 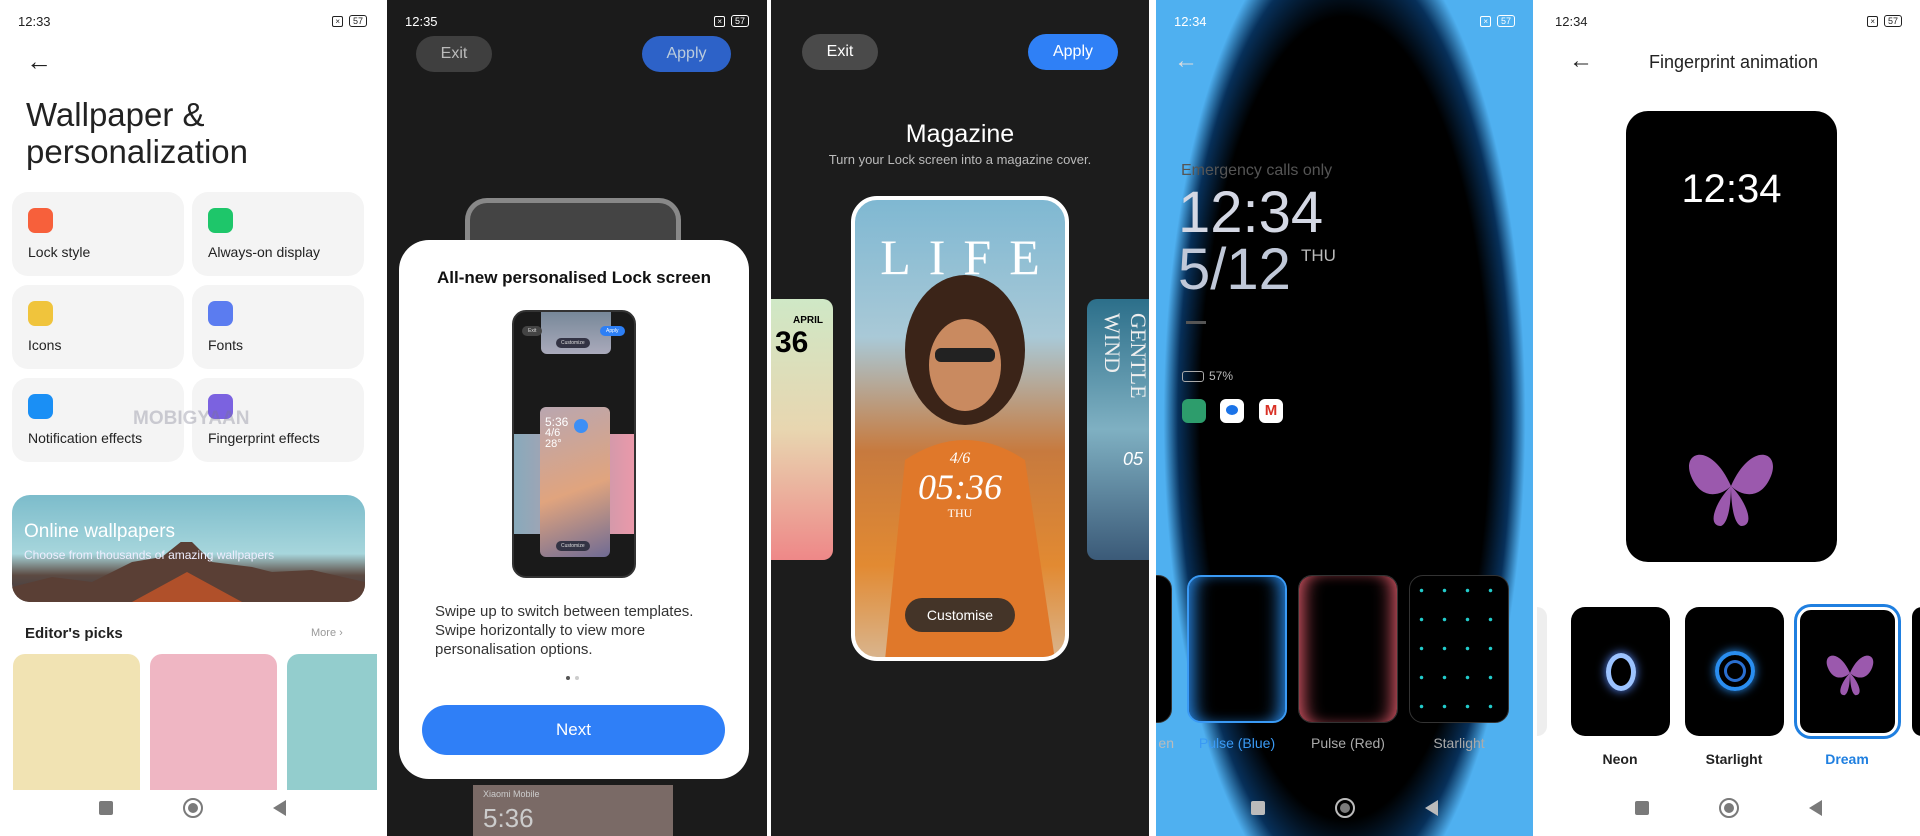 I want to click on customise-button: Customise, so click(x=960, y=615).